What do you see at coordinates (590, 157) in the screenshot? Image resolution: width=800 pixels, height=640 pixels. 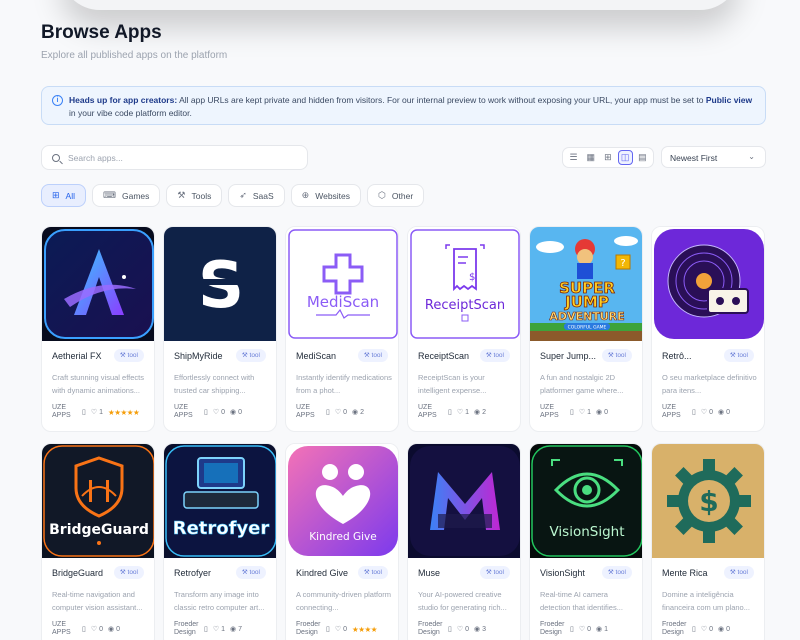 I see `grid-small-icon: ▦` at bounding box center [590, 157].